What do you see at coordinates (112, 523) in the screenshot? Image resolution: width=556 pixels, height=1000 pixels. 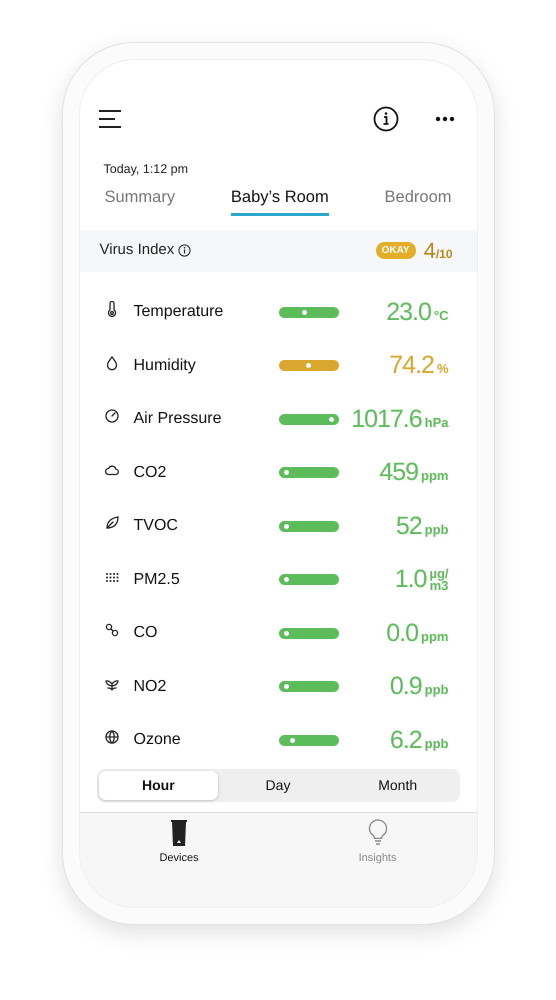 I see `leaf-icon` at bounding box center [112, 523].